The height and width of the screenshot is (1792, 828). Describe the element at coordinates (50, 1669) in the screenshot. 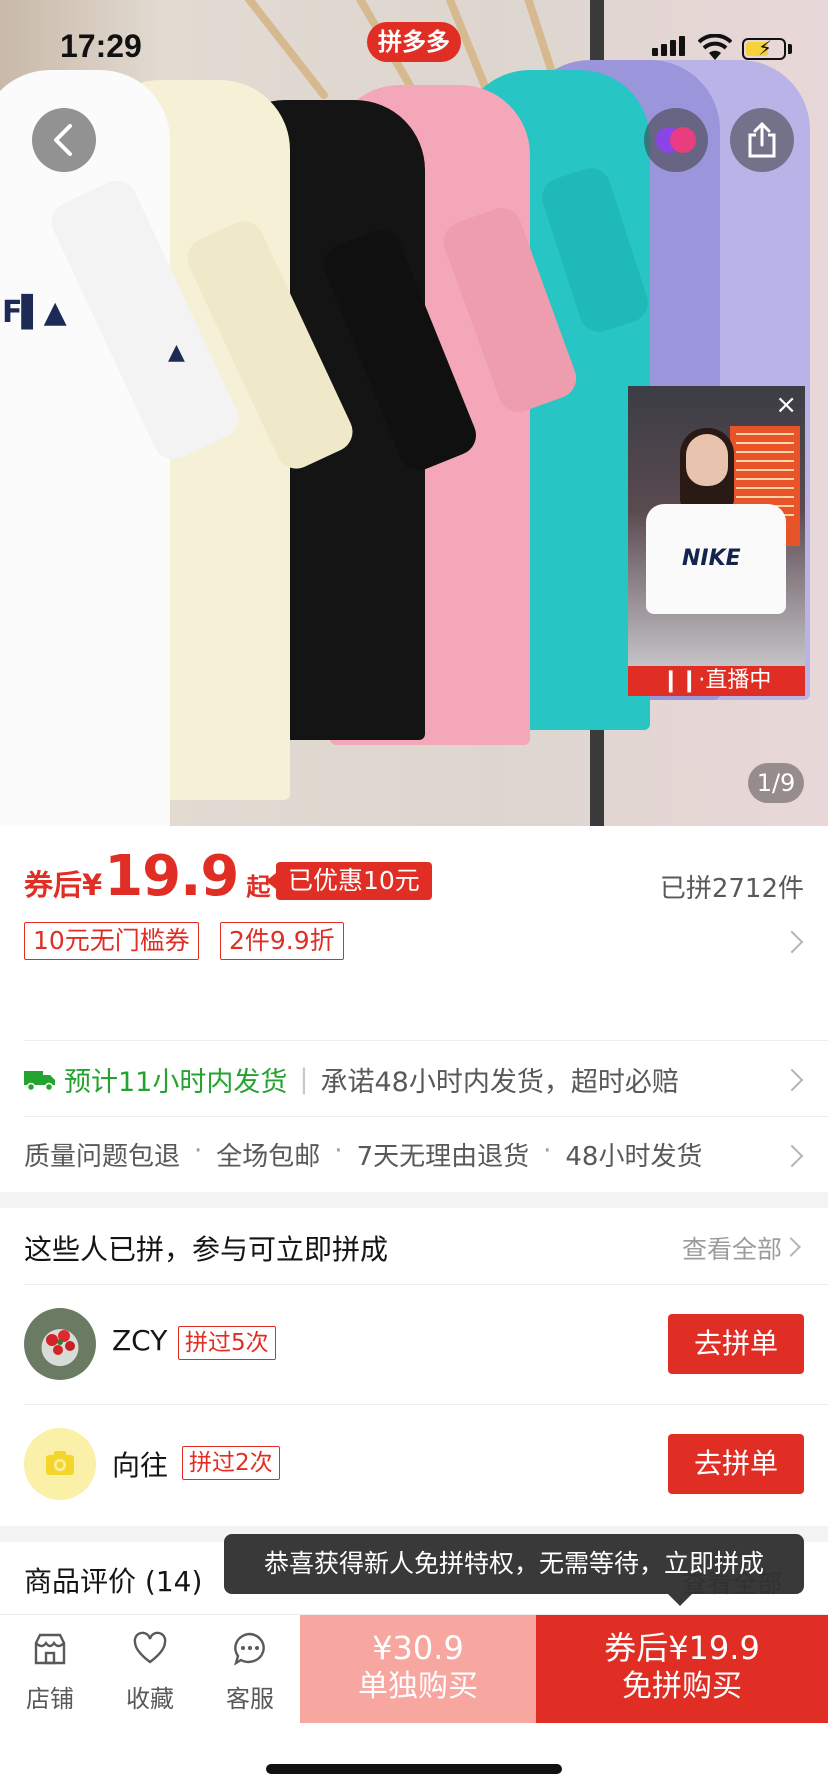

I see `tab-store: 店铺` at that location.